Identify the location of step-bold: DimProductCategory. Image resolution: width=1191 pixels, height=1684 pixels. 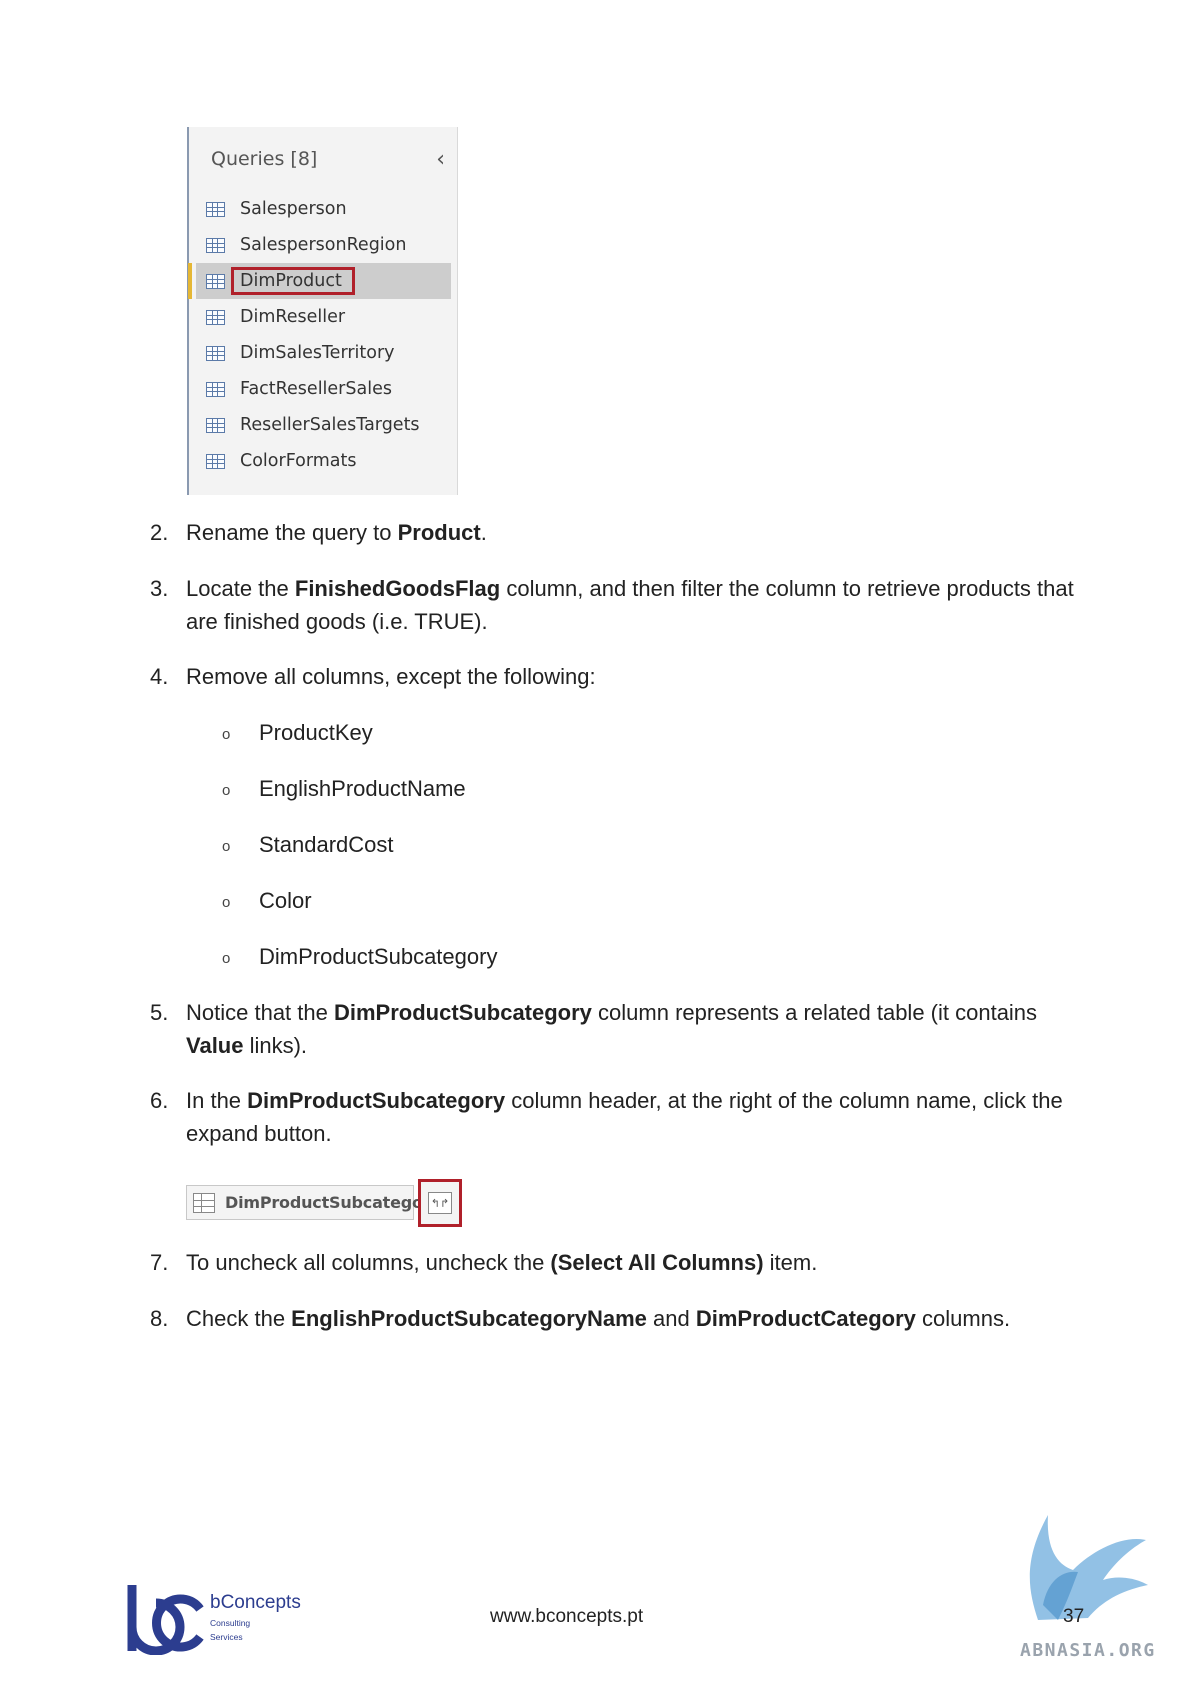
(805, 1318).